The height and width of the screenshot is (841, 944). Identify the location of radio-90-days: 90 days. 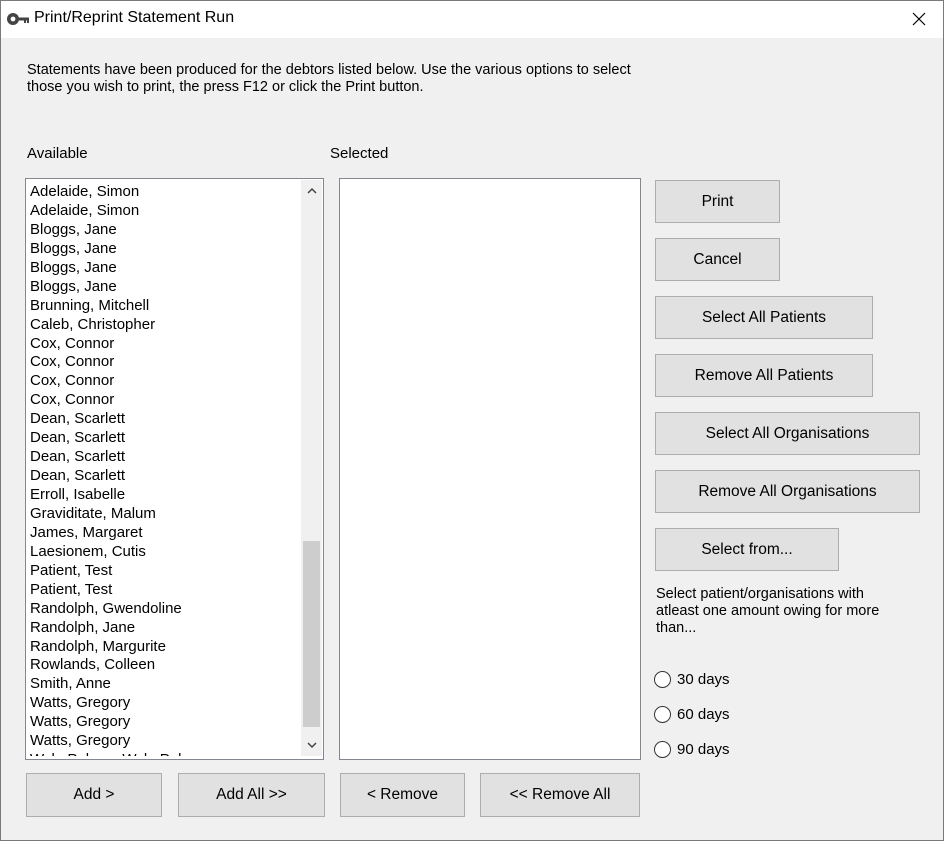
(692, 749).